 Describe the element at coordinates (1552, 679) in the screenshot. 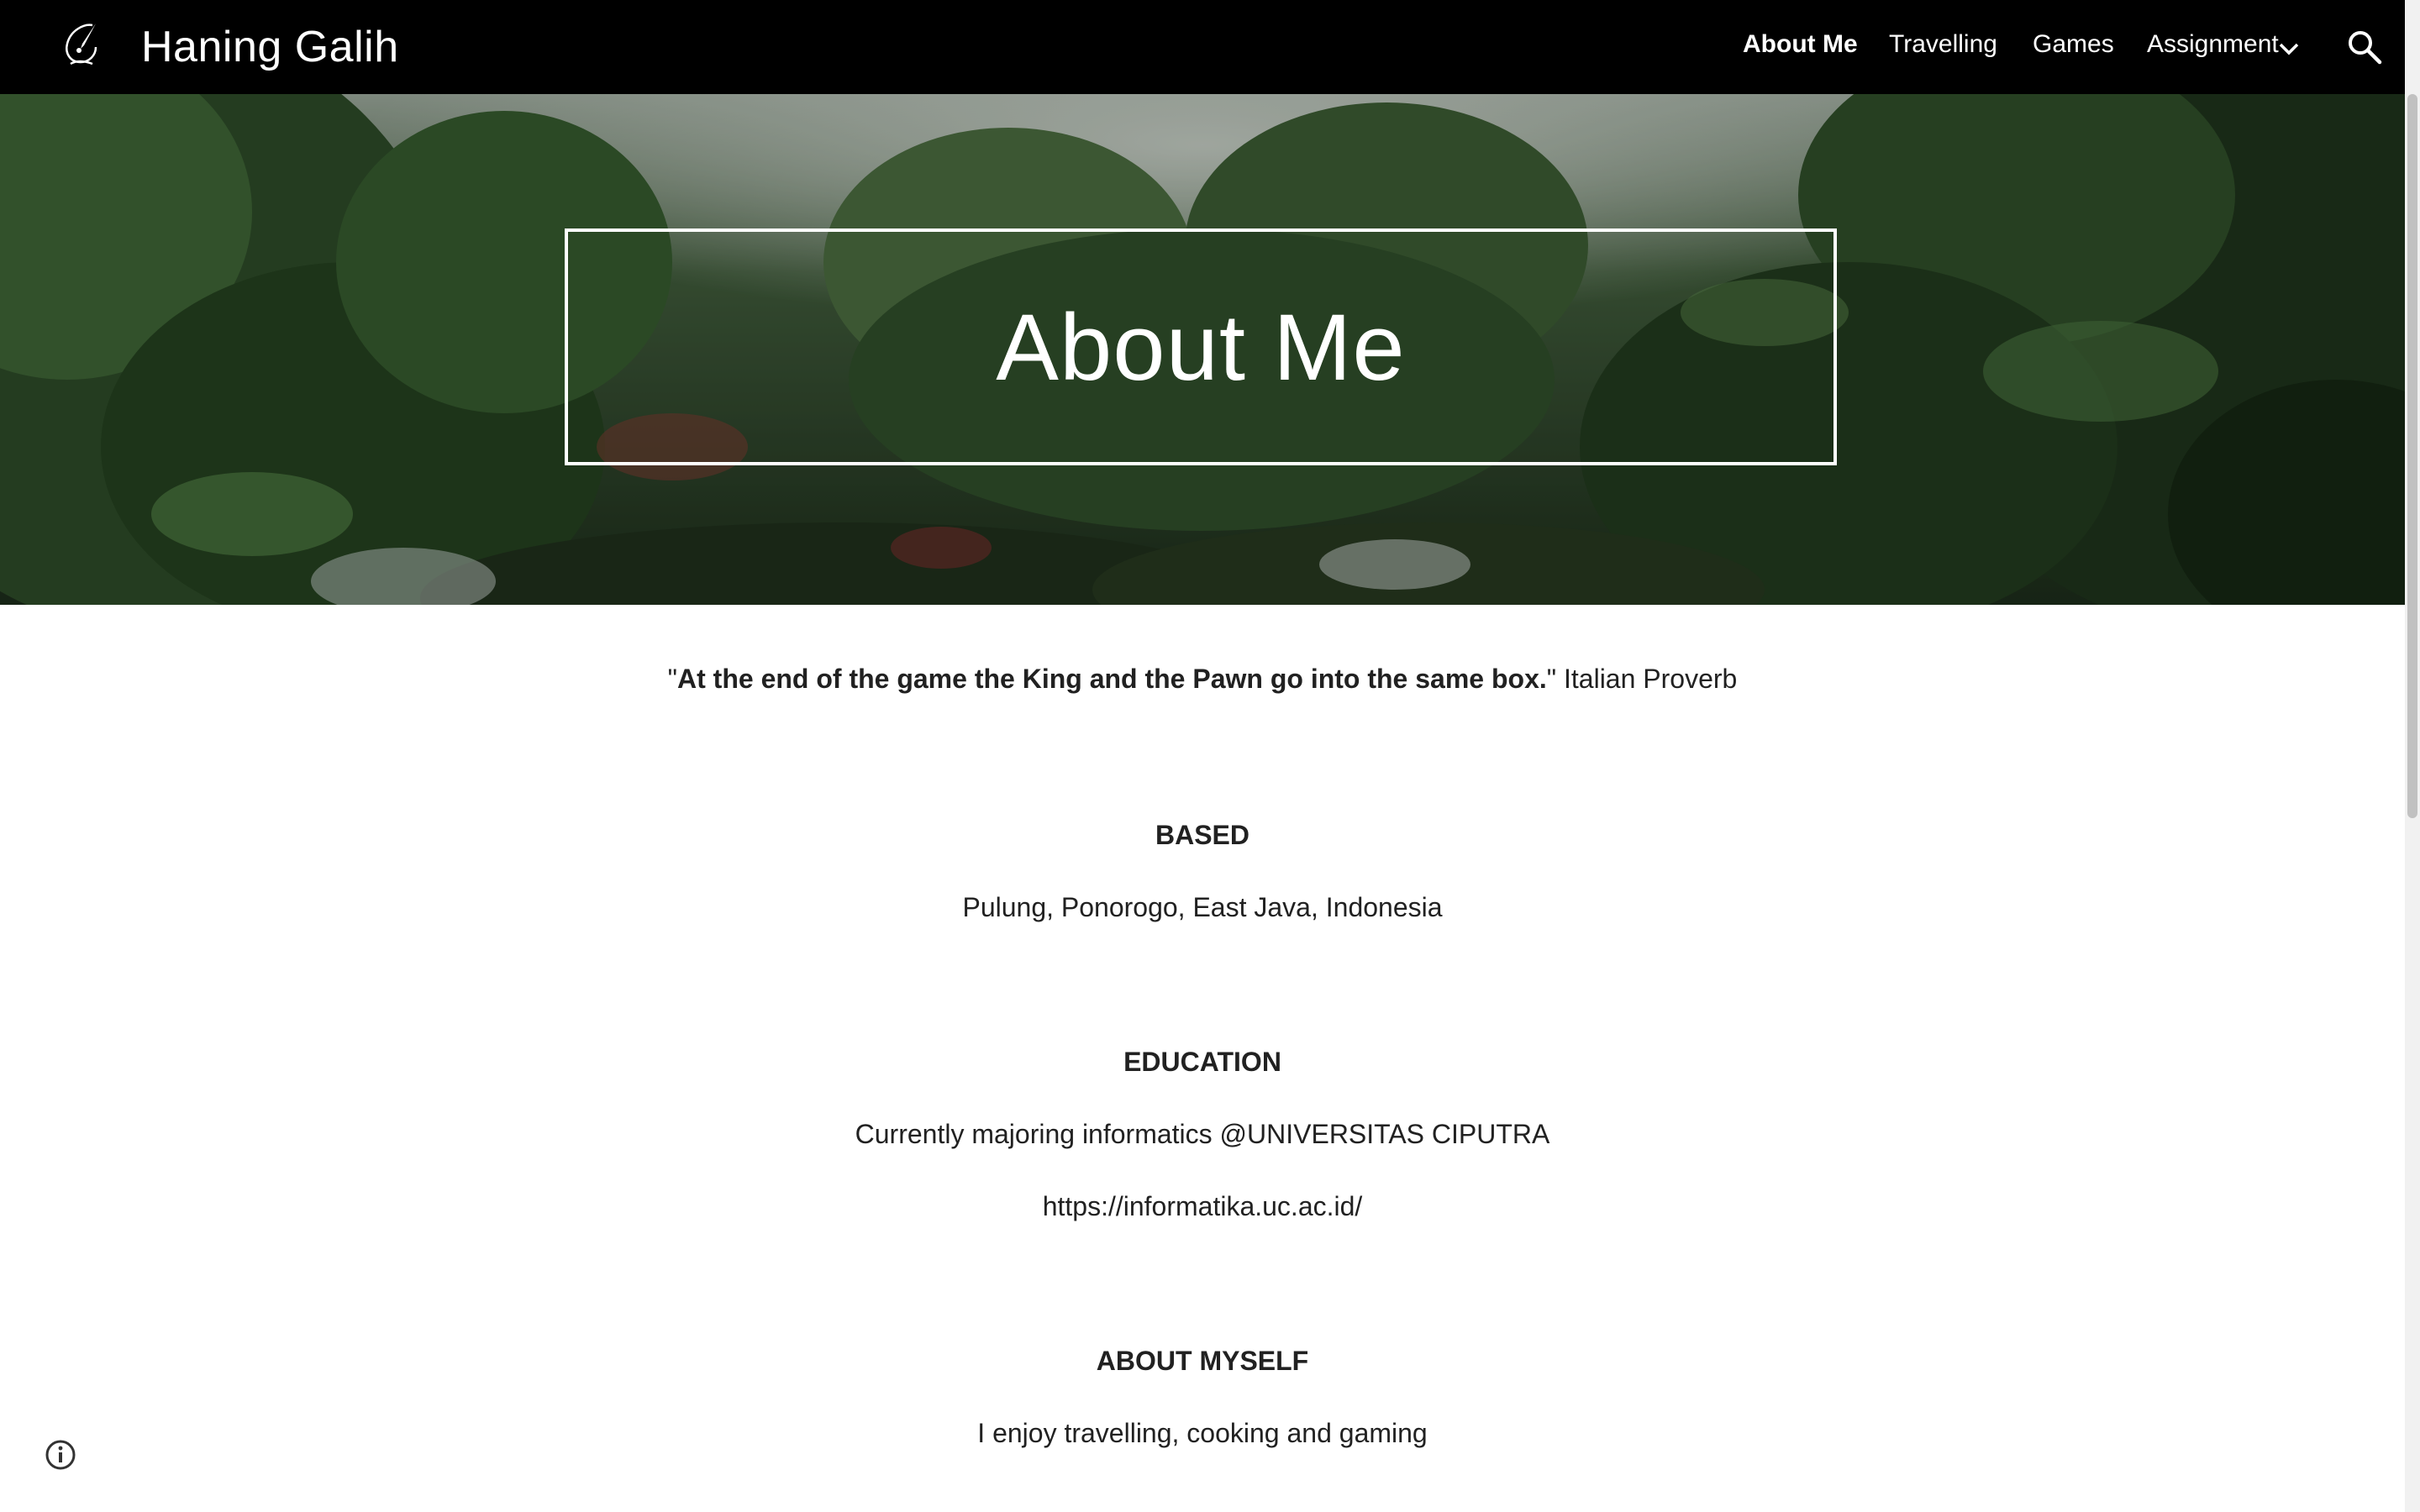

I see `quote-close-mark: "` at that location.